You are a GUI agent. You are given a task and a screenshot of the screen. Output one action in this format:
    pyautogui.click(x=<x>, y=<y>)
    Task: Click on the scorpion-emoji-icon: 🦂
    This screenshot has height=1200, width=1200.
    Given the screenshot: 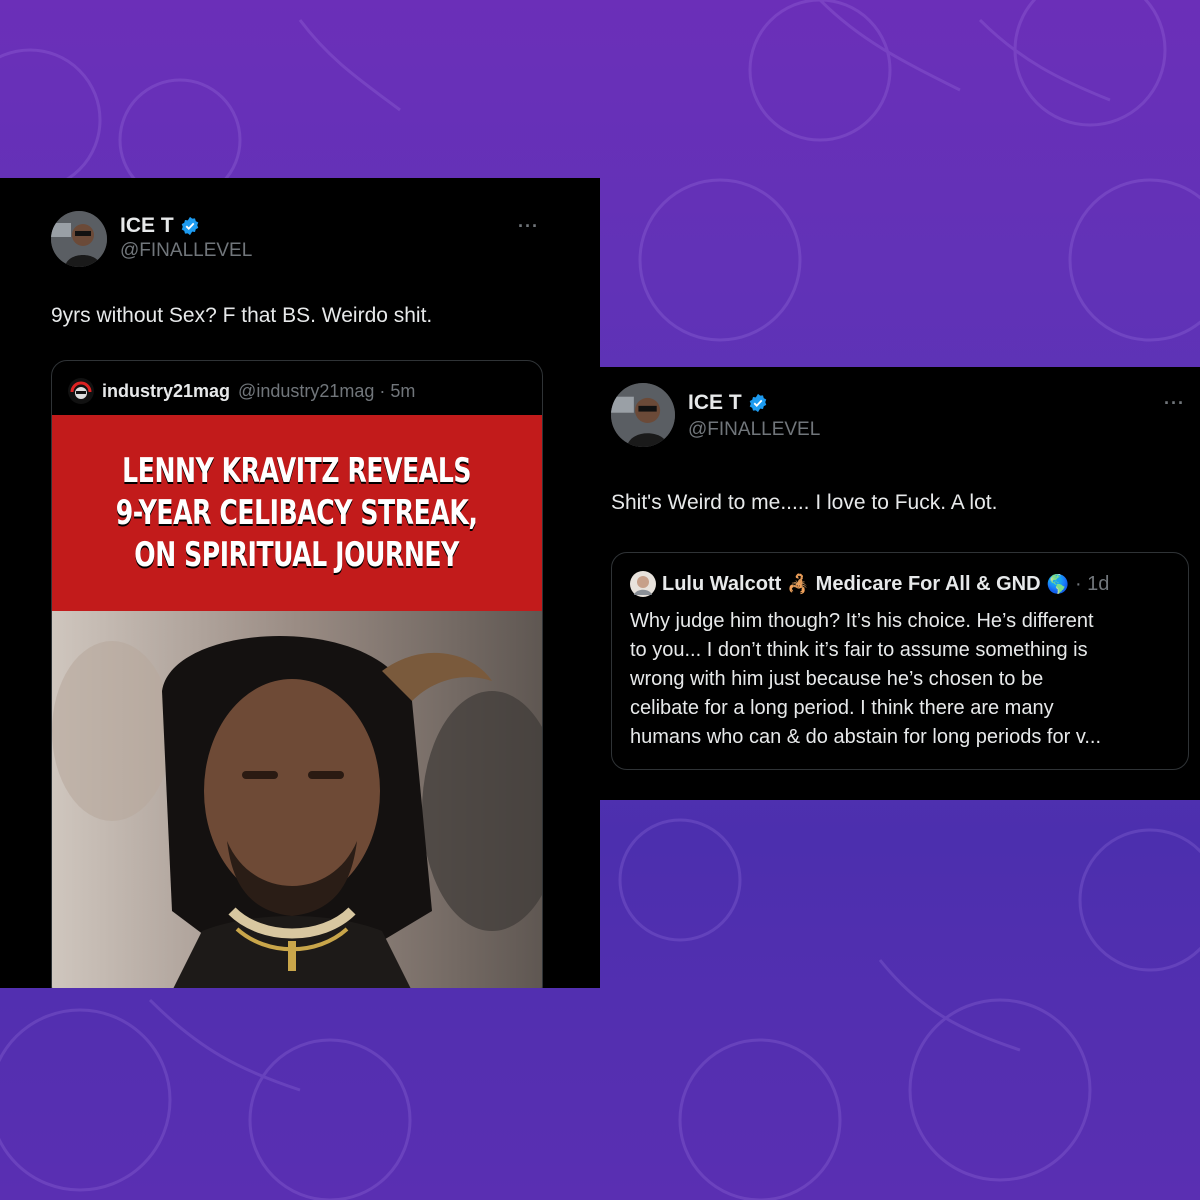 What is the action you would take?
    pyautogui.click(x=798, y=583)
    